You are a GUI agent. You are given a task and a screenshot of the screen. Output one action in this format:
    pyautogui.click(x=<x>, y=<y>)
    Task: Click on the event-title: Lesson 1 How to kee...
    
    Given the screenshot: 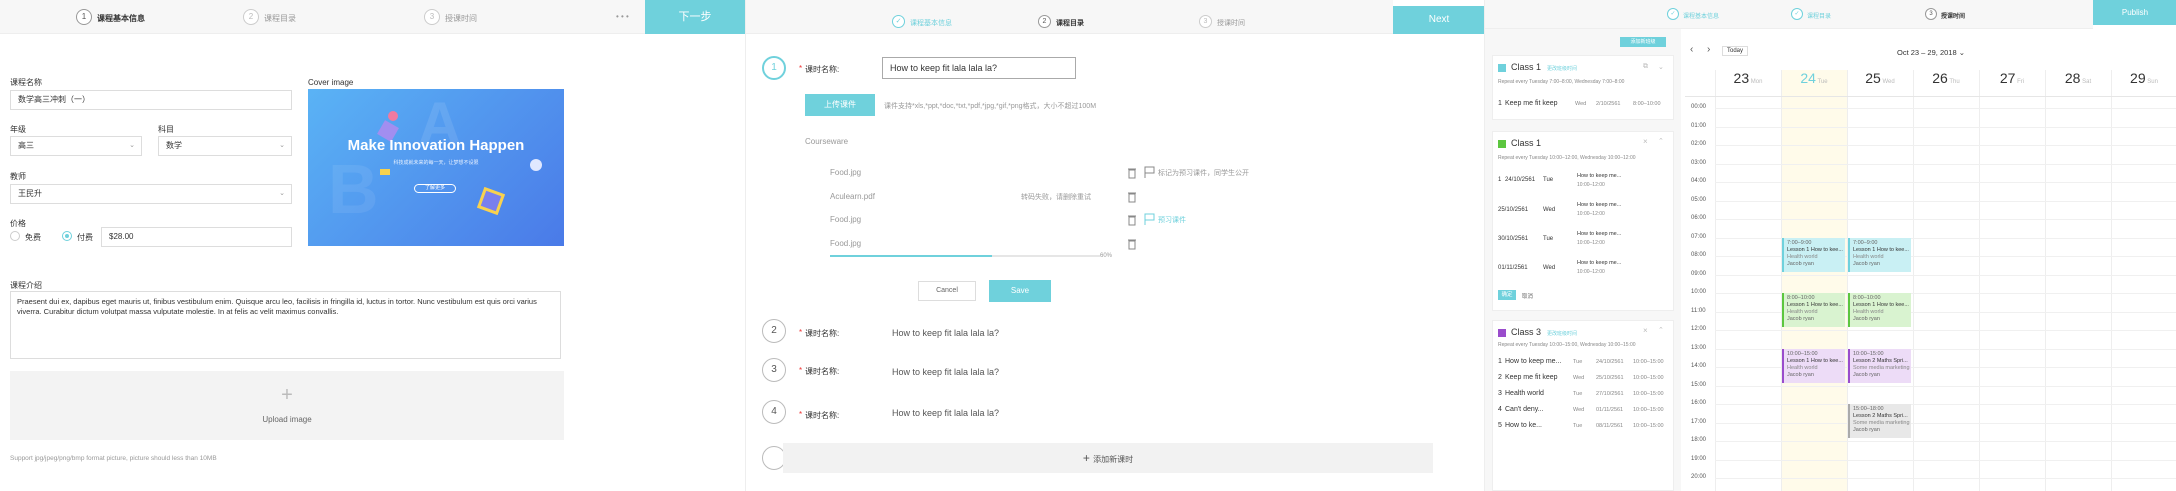 What is the action you would take?
    pyautogui.click(x=1815, y=305)
    